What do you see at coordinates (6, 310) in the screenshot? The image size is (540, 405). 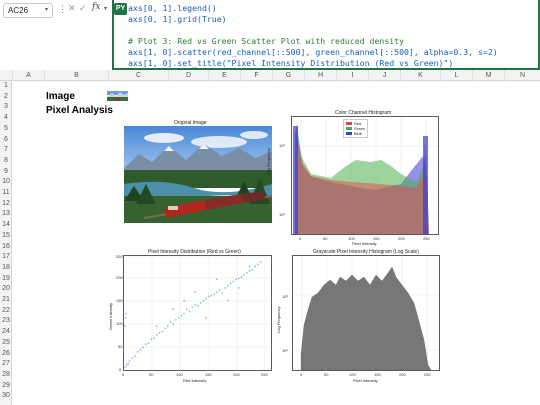 I see `row-header-22: 22` at bounding box center [6, 310].